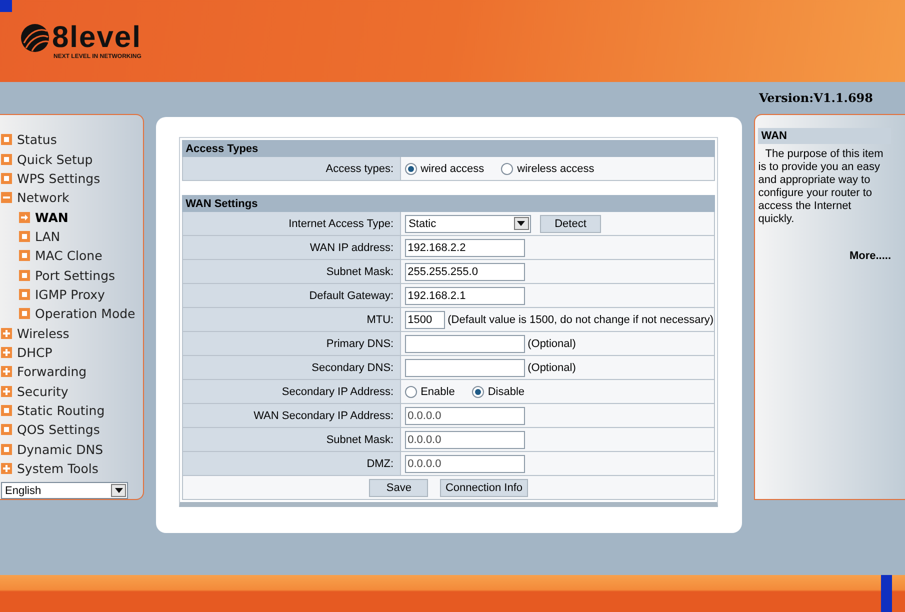 Image resolution: width=905 pixels, height=612 pixels. Describe the element at coordinates (324, 416) in the screenshot. I see `field-label: WAN Secondary IP Address:` at that location.